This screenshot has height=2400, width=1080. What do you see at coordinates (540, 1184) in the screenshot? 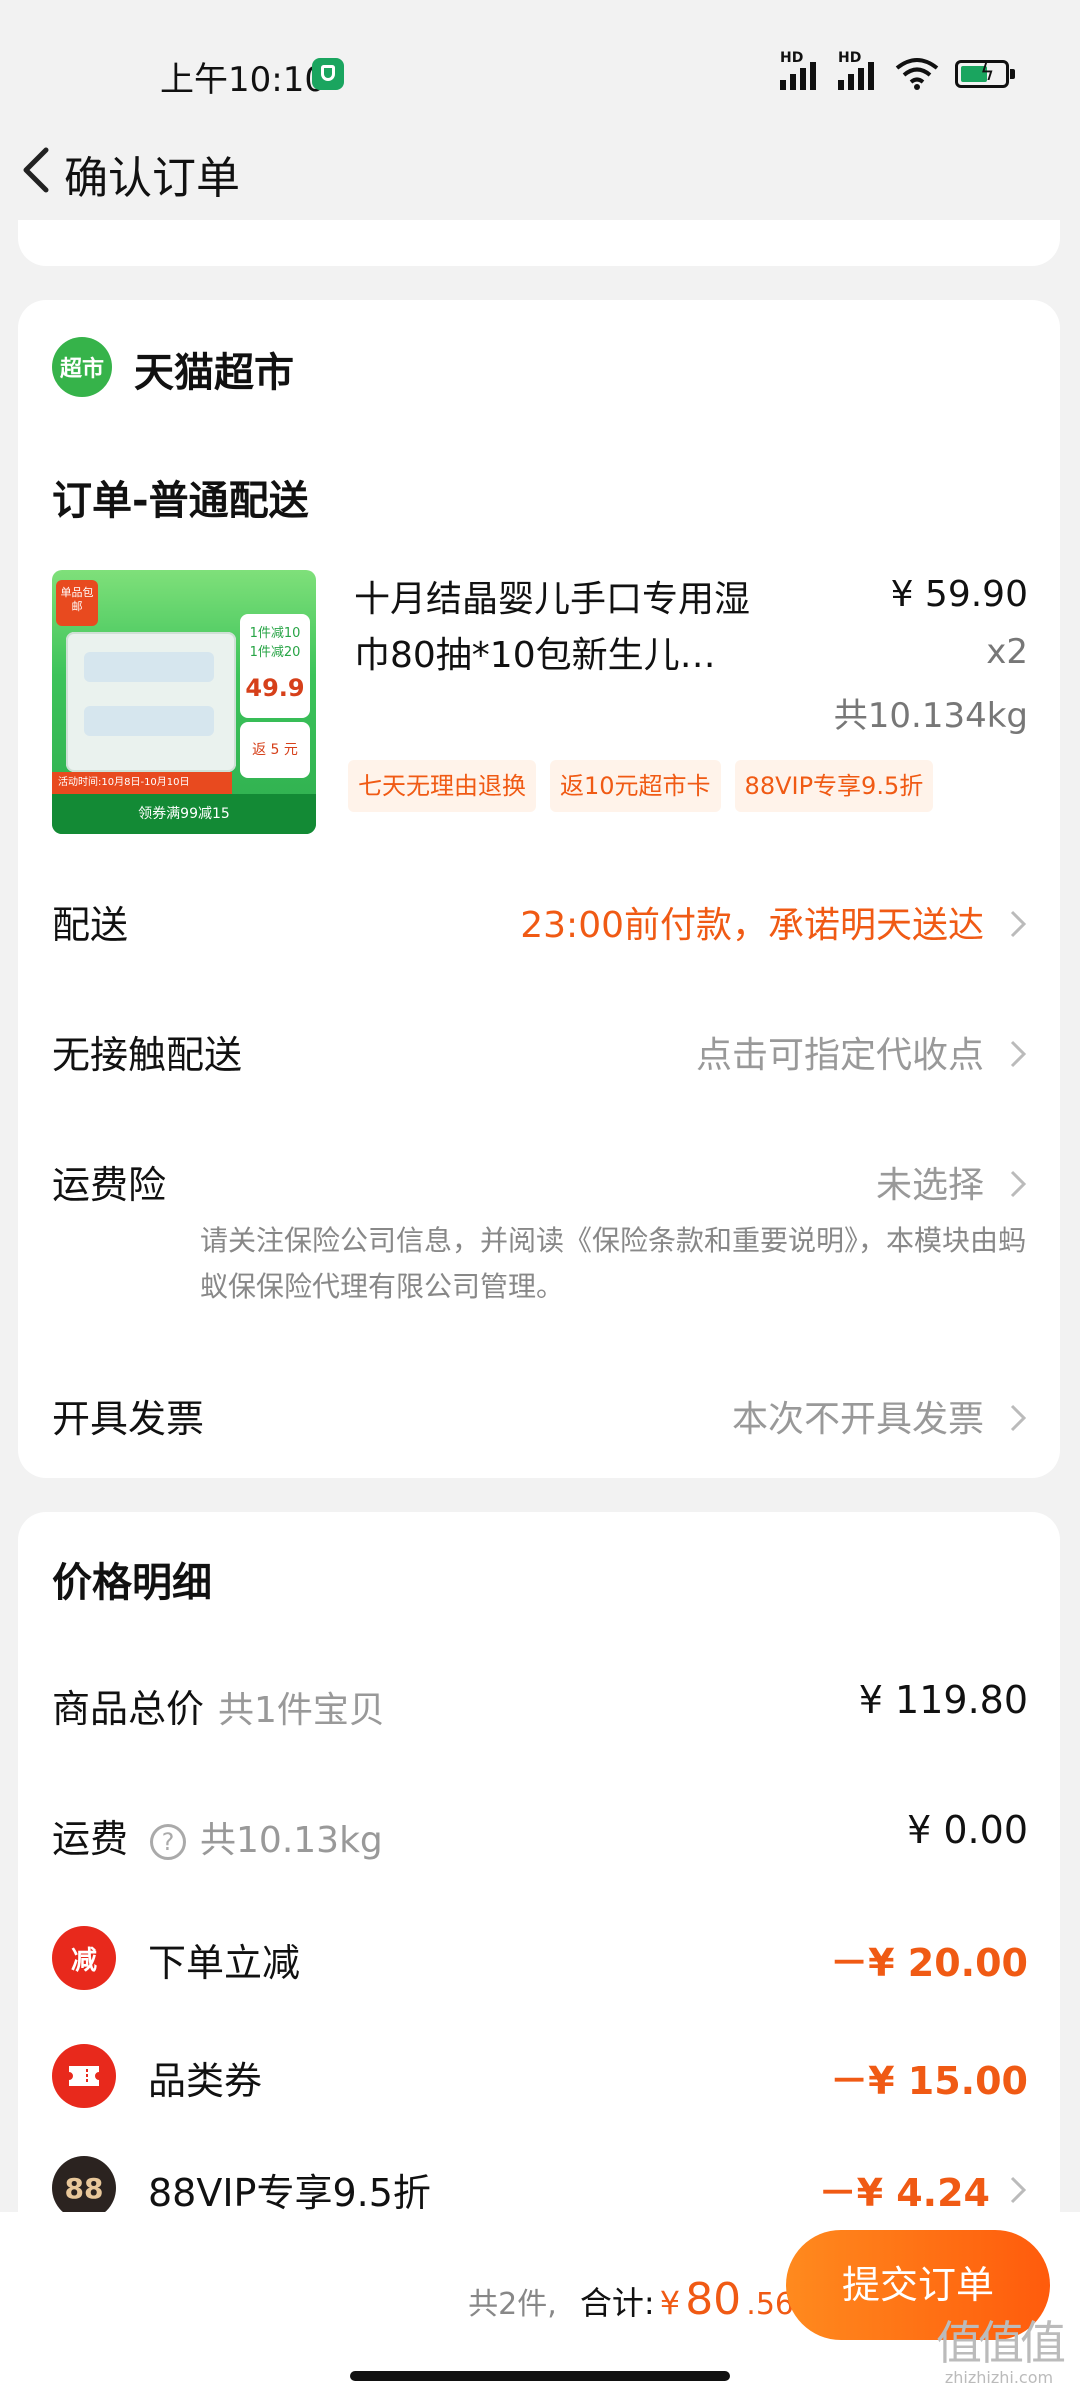
I see `shipping-insurance-row: 运费险 未选择` at bounding box center [540, 1184].